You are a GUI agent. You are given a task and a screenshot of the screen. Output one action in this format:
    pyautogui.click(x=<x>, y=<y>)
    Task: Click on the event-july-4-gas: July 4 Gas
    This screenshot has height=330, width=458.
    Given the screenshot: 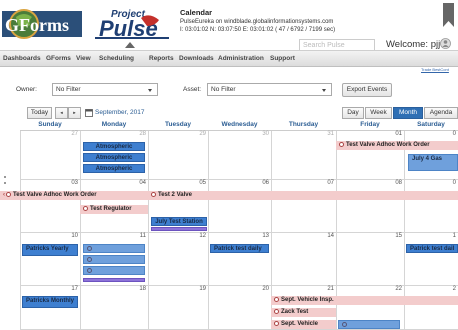 What is the action you would take?
    pyautogui.click(x=433, y=162)
    